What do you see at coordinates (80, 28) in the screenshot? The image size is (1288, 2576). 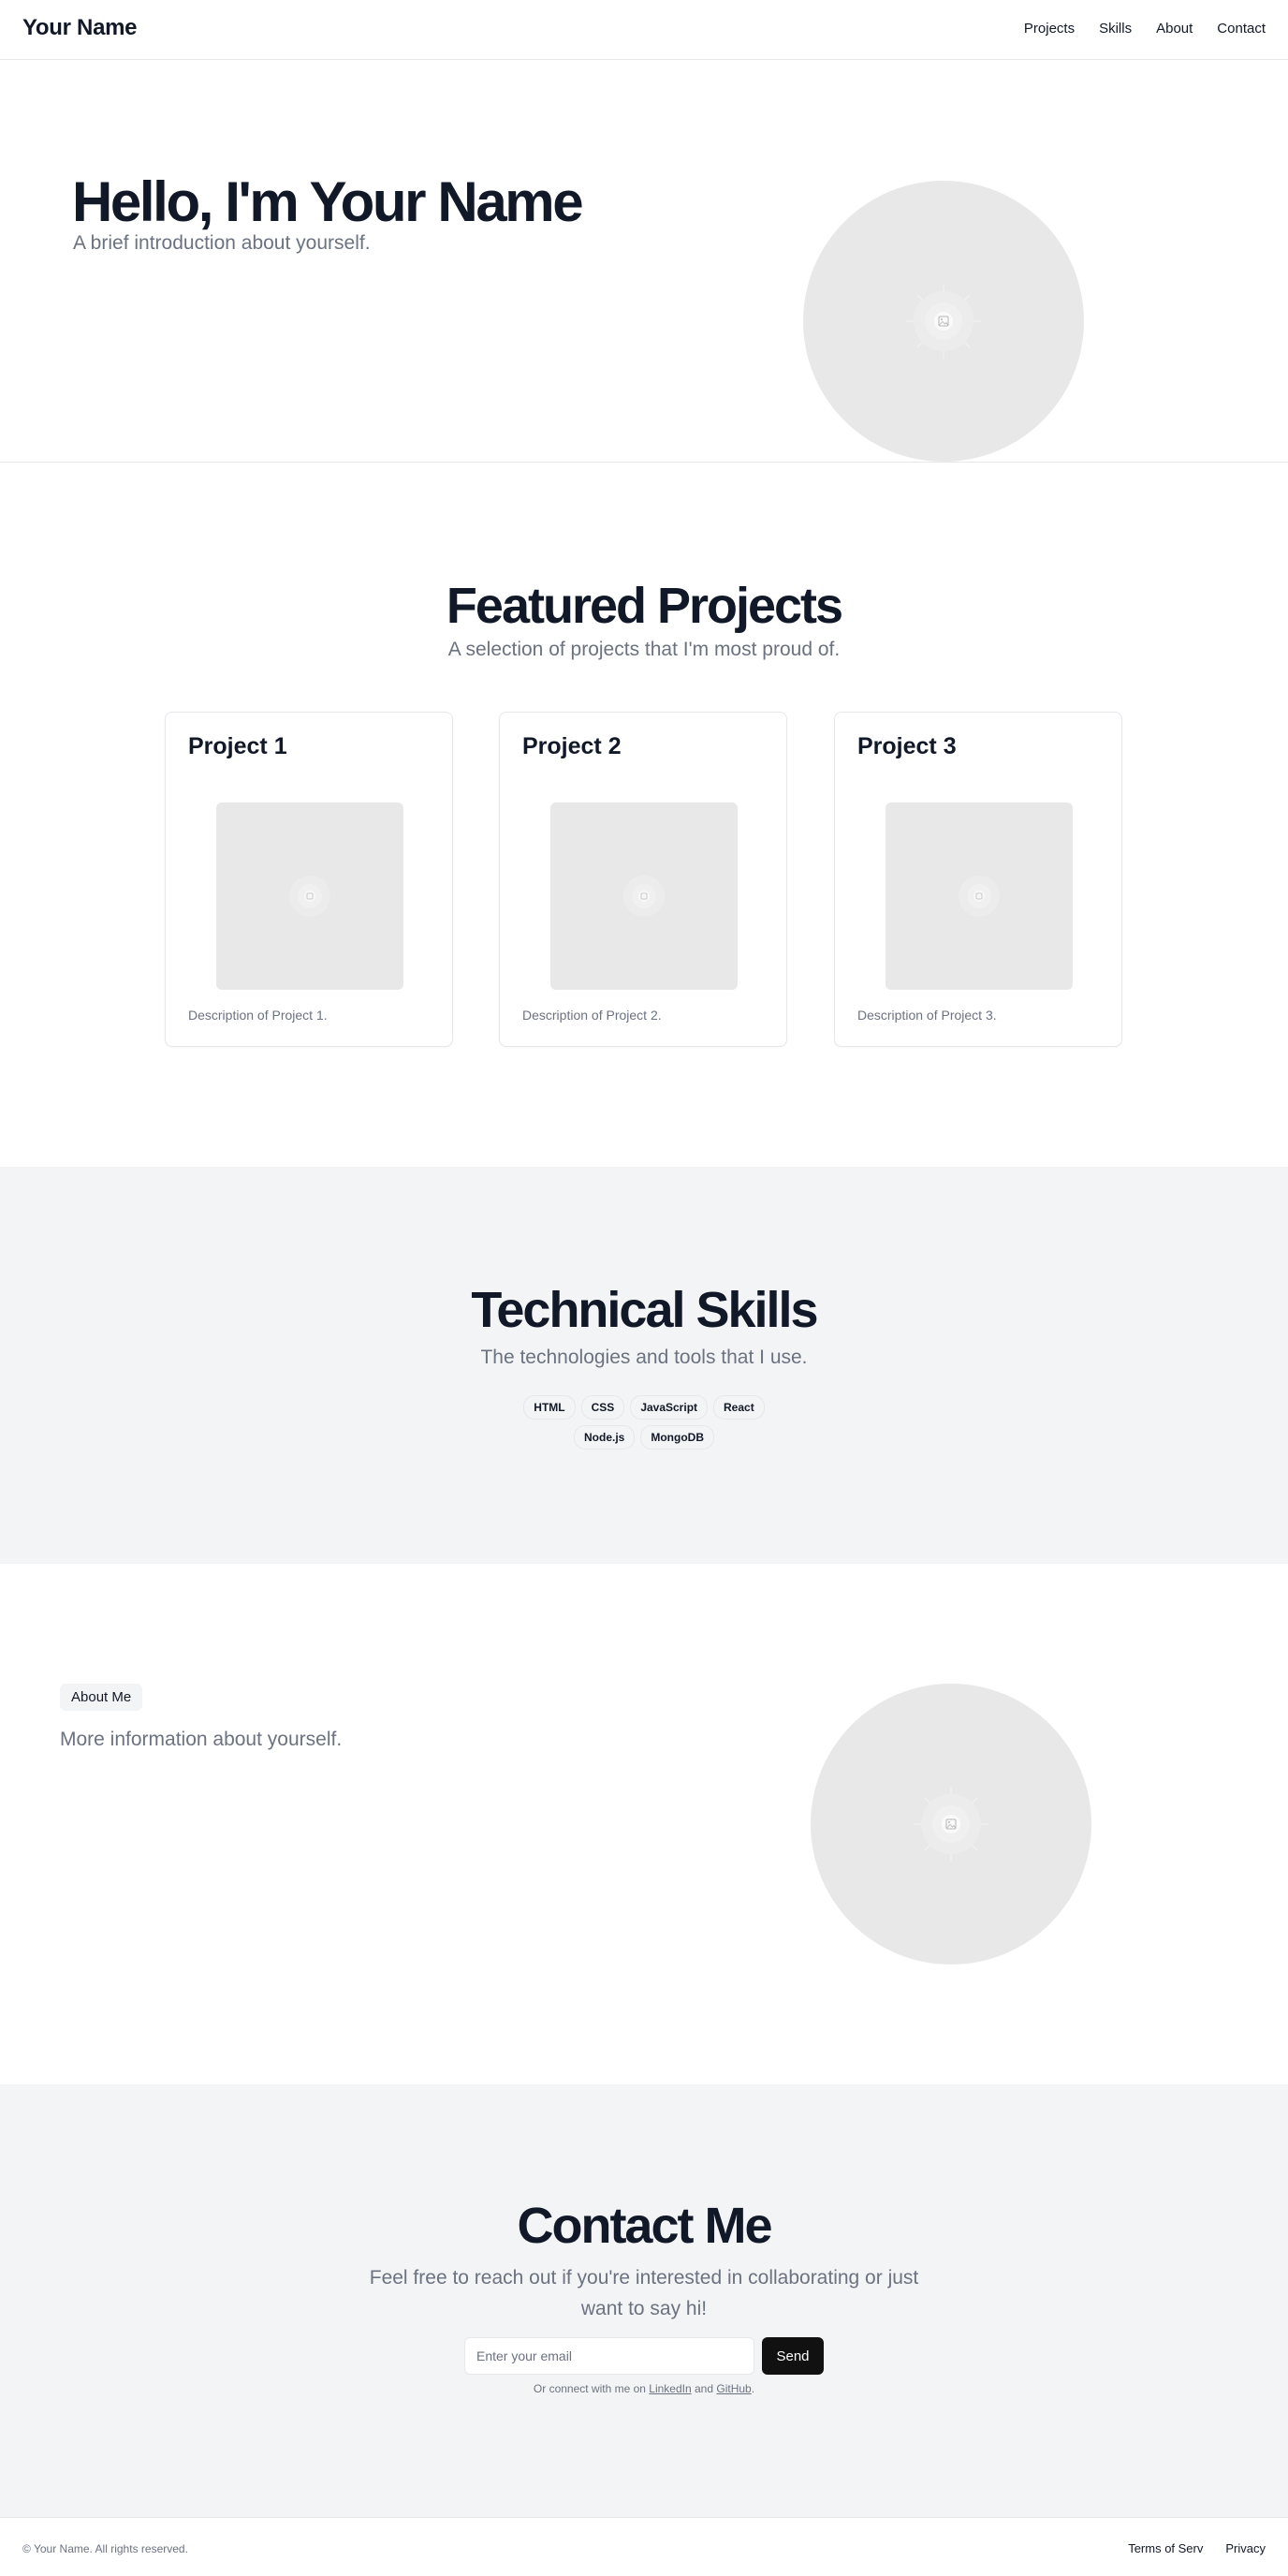 I see `brand-name: Your Name` at bounding box center [80, 28].